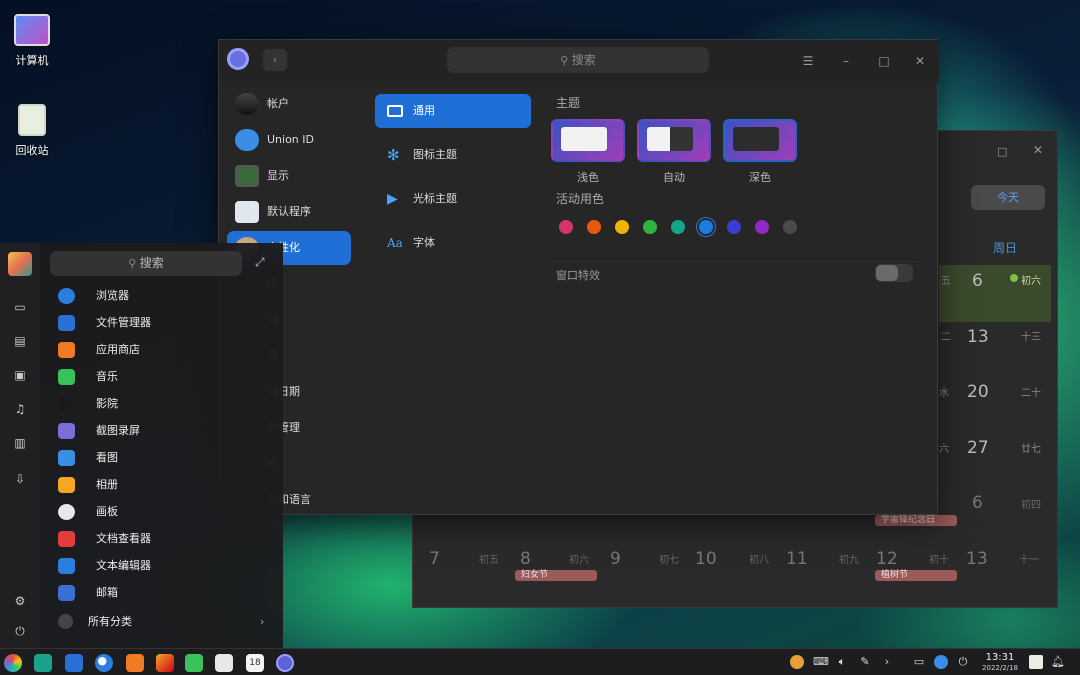  I want to click on subnav-icon-theme: ✻ 图标主题, so click(453, 155).